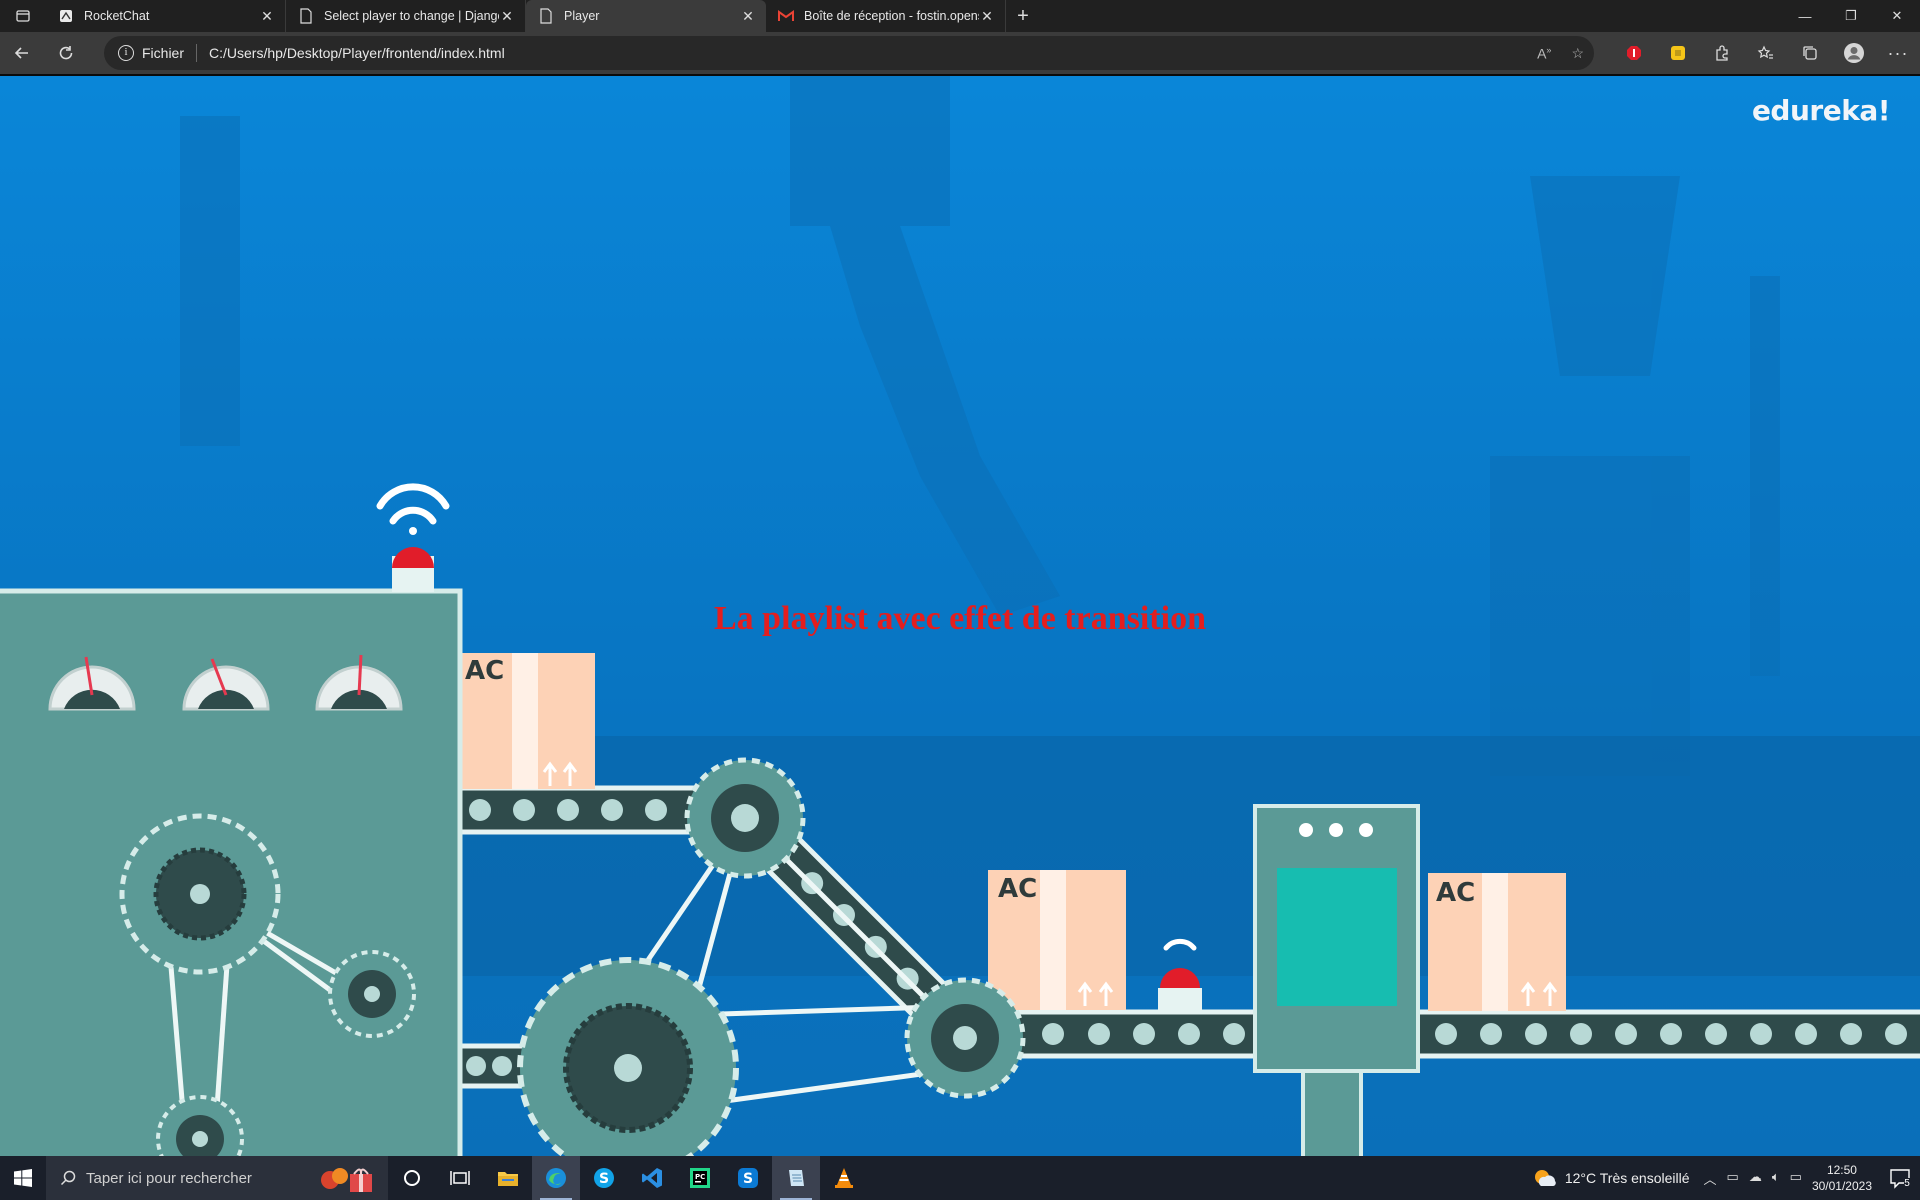 Image resolution: width=1920 pixels, height=1200 pixels. I want to click on minimize-button: —, so click(1805, 16).